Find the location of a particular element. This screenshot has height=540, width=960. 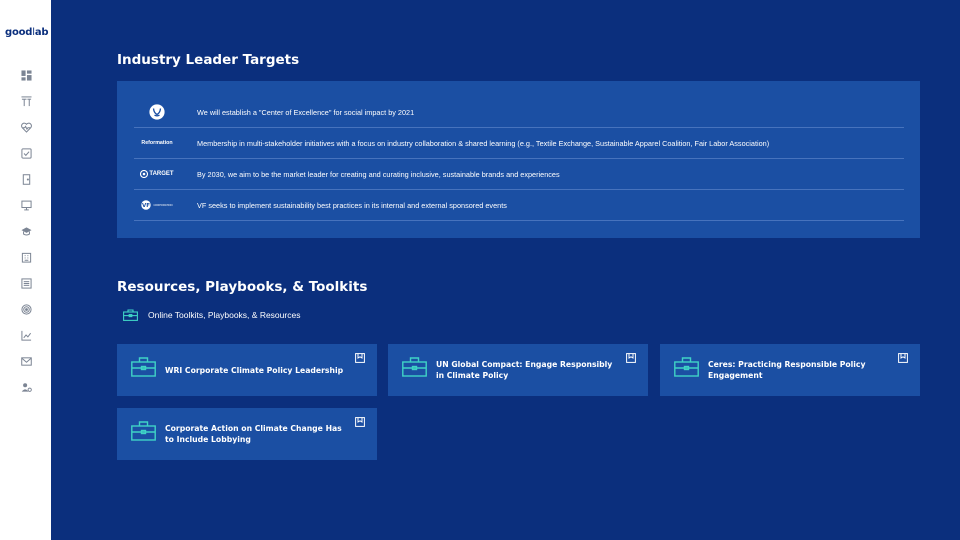

door-icon is located at coordinates (26, 179).